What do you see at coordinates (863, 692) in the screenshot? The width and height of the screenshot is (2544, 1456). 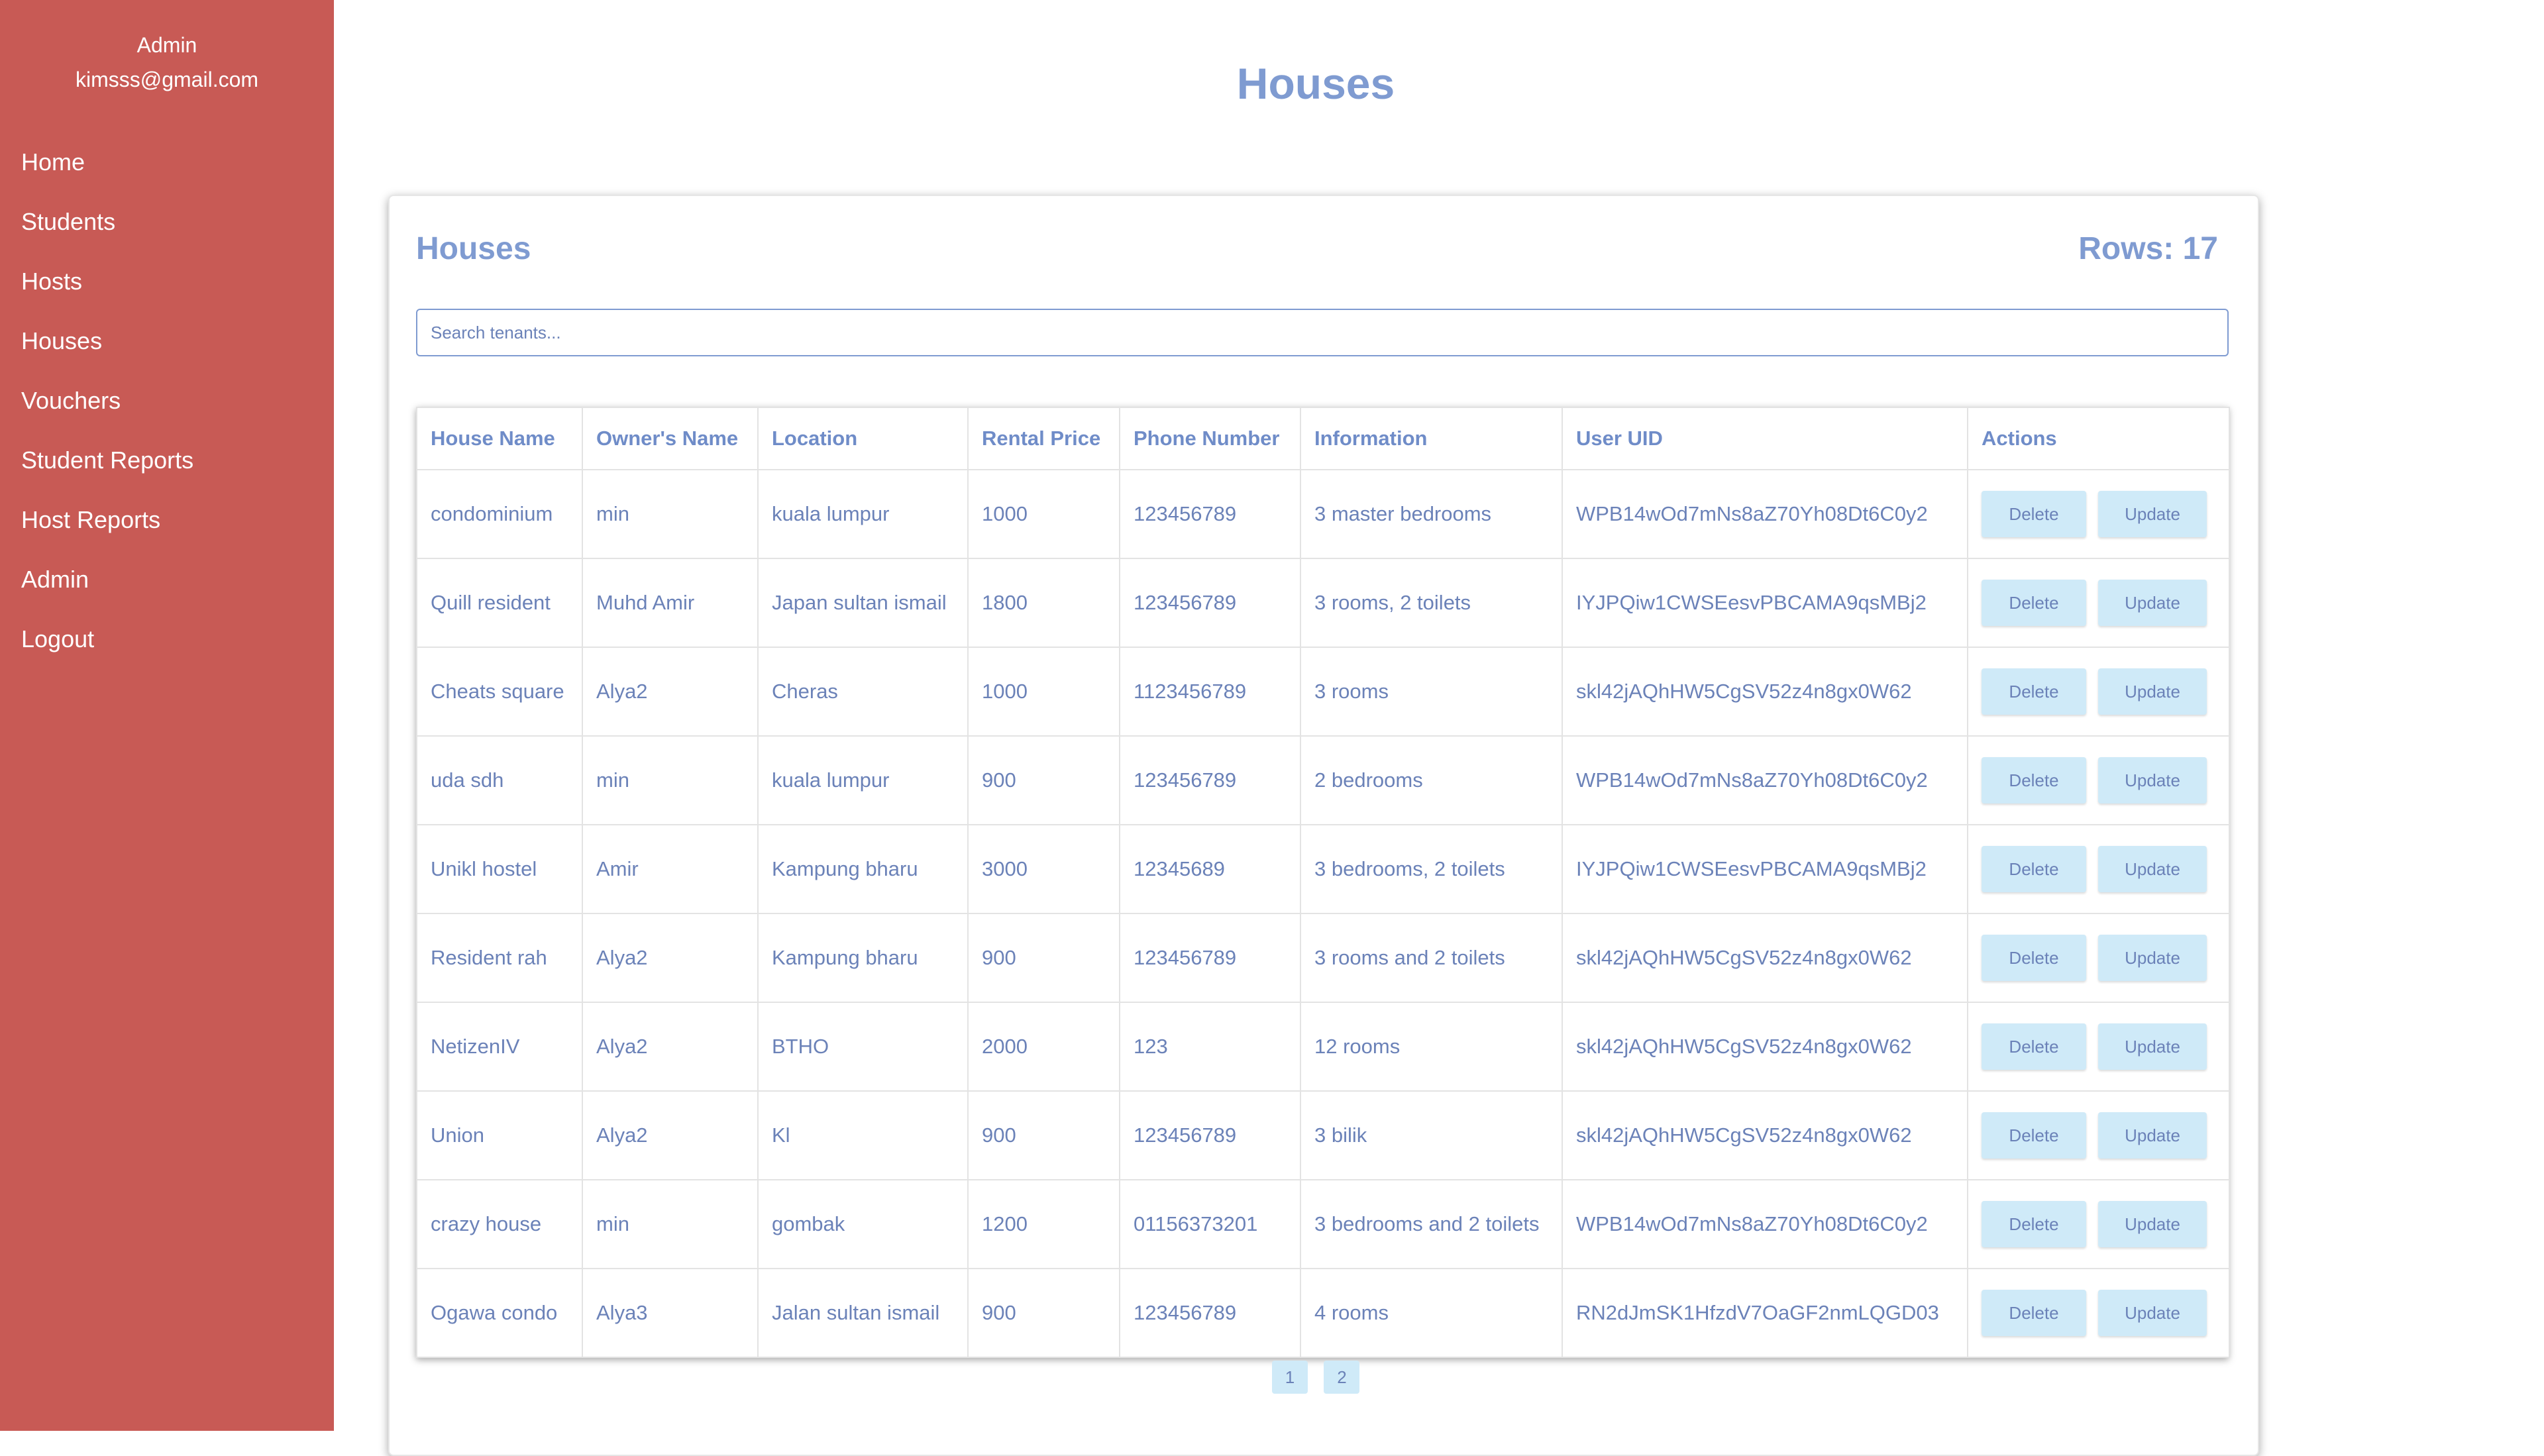 I see `cell-location: Cheras` at bounding box center [863, 692].